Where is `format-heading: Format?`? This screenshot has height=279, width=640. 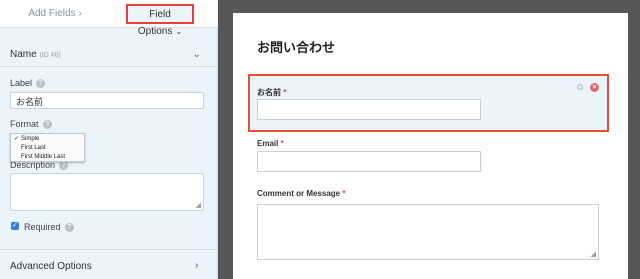
format-heading: Format? is located at coordinates (31, 124).